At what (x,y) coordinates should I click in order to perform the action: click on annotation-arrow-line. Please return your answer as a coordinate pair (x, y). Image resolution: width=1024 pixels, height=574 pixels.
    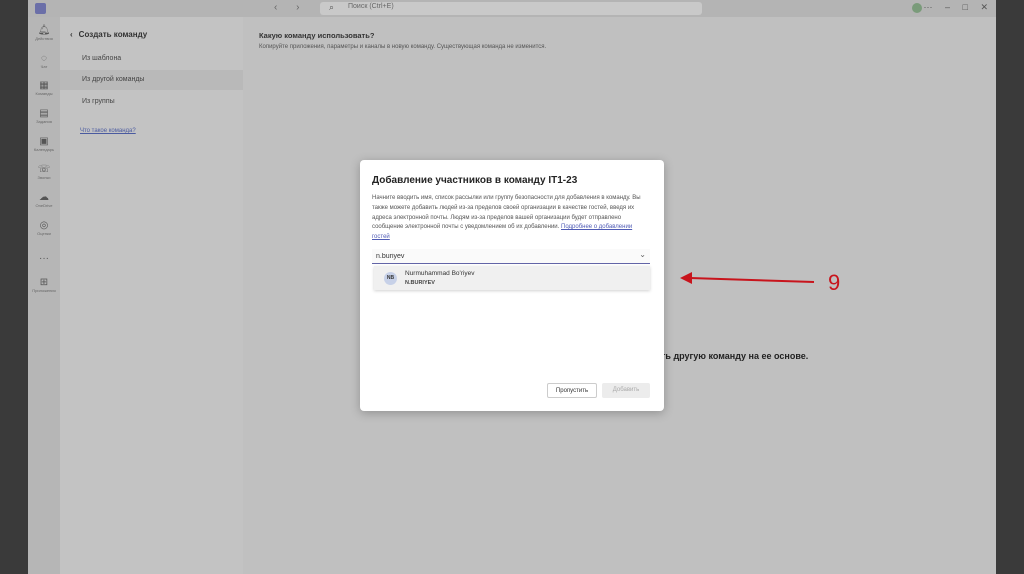
    Looking at the image, I should click on (752, 280).